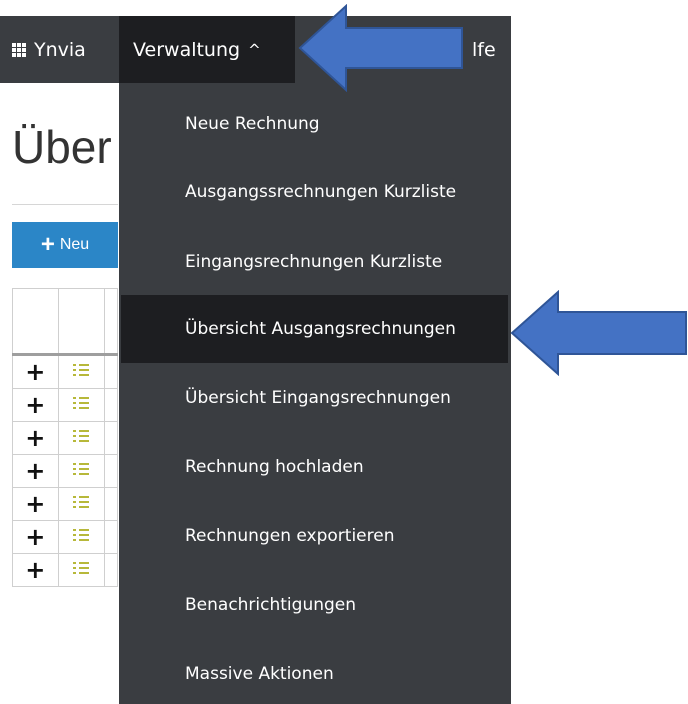 This screenshot has width=688, height=704. I want to click on menu-item-label: Übersicht Eingangsrechnungen, so click(318, 398).